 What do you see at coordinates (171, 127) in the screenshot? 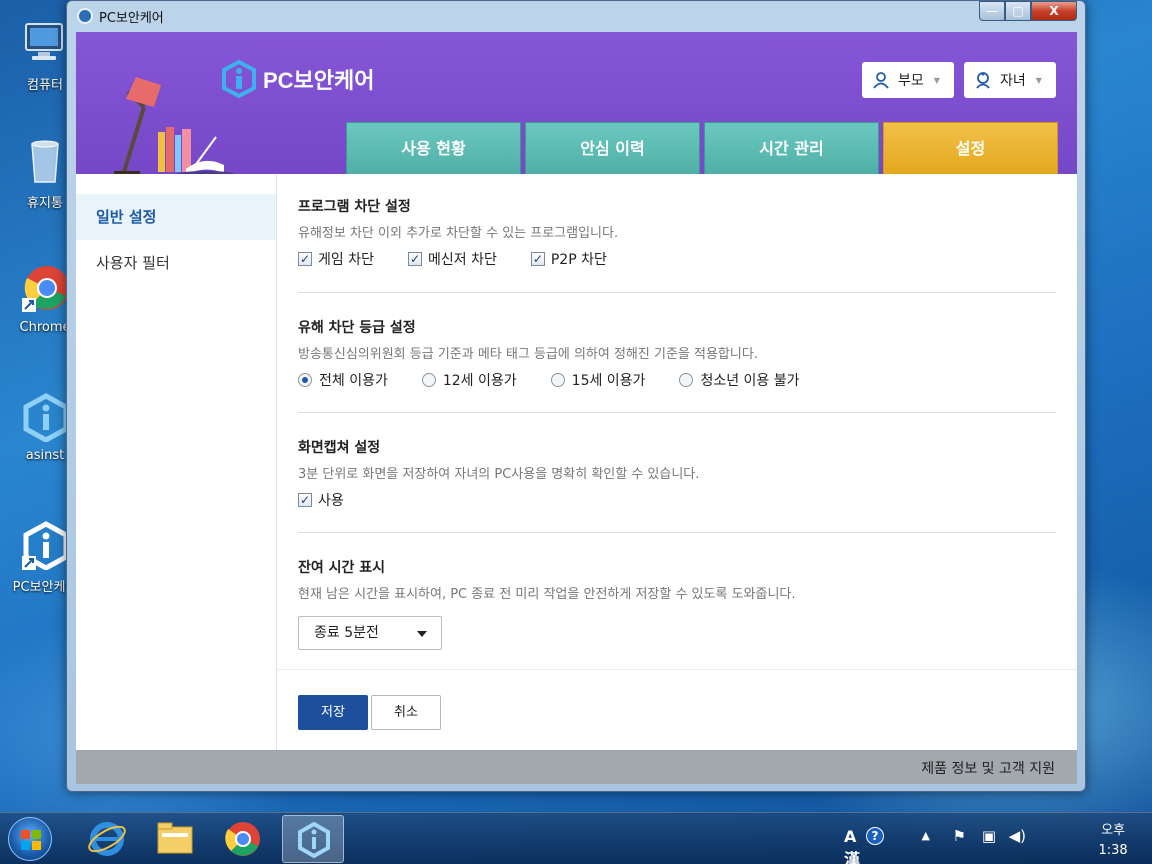
I see `lamp-books-illustration` at bounding box center [171, 127].